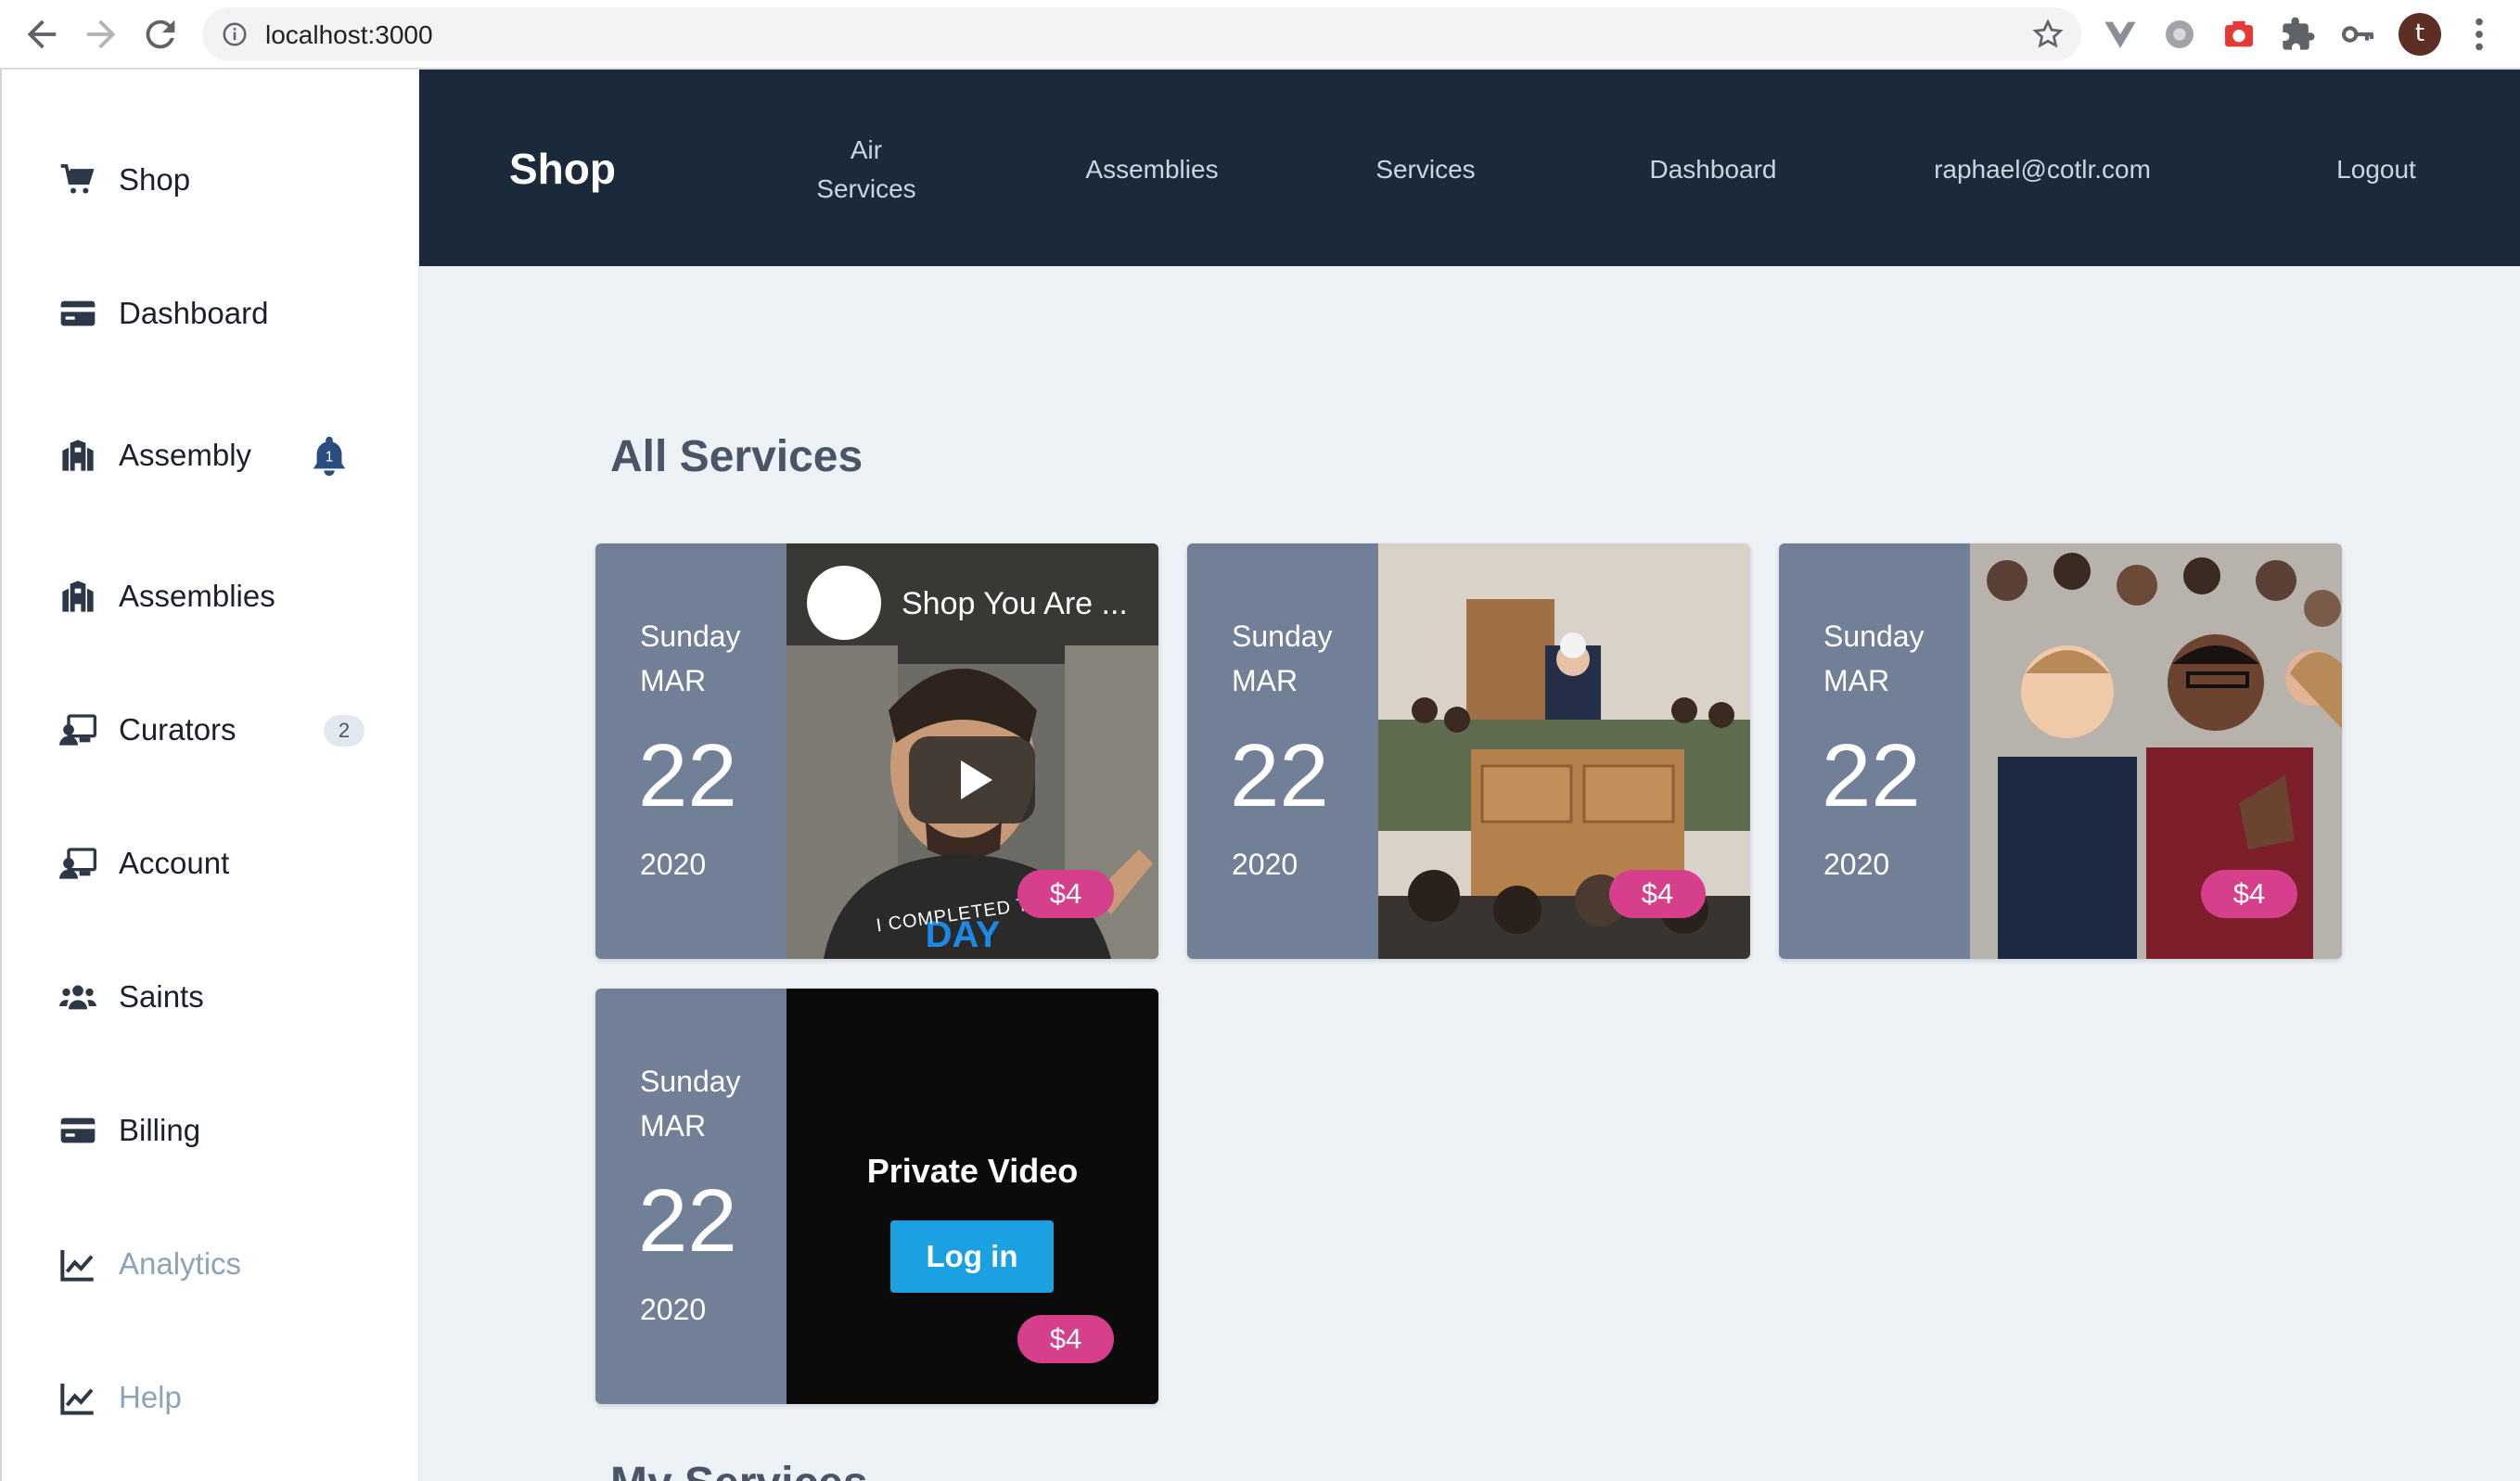 The width and height of the screenshot is (2520, 1481). Describe the element at coordinates (1425, 170) in the screenshot. I see `nav-link-services: Services` at that location.